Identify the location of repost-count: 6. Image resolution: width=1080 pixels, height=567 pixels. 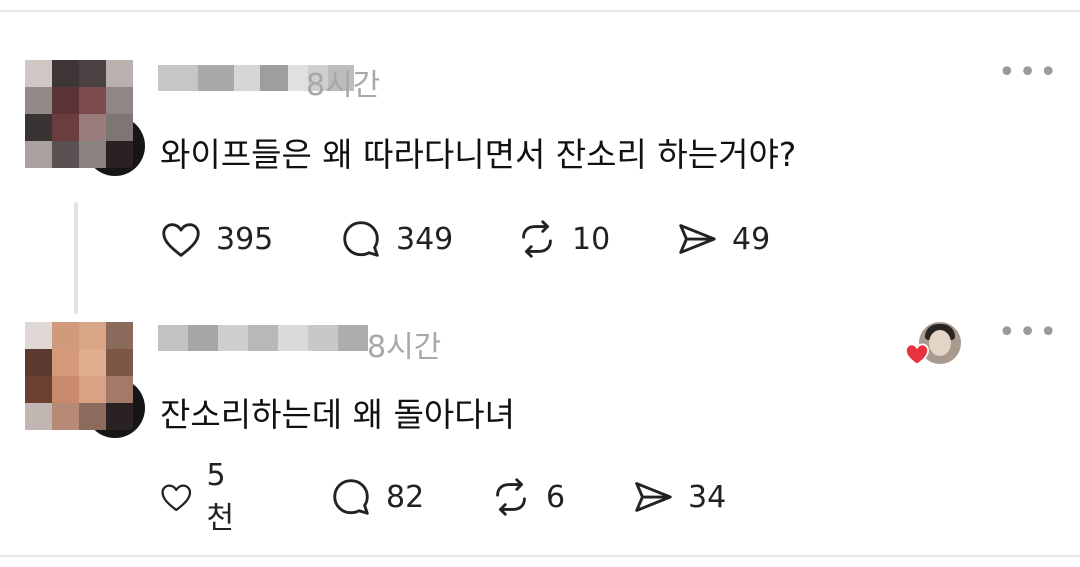
(556, 497).